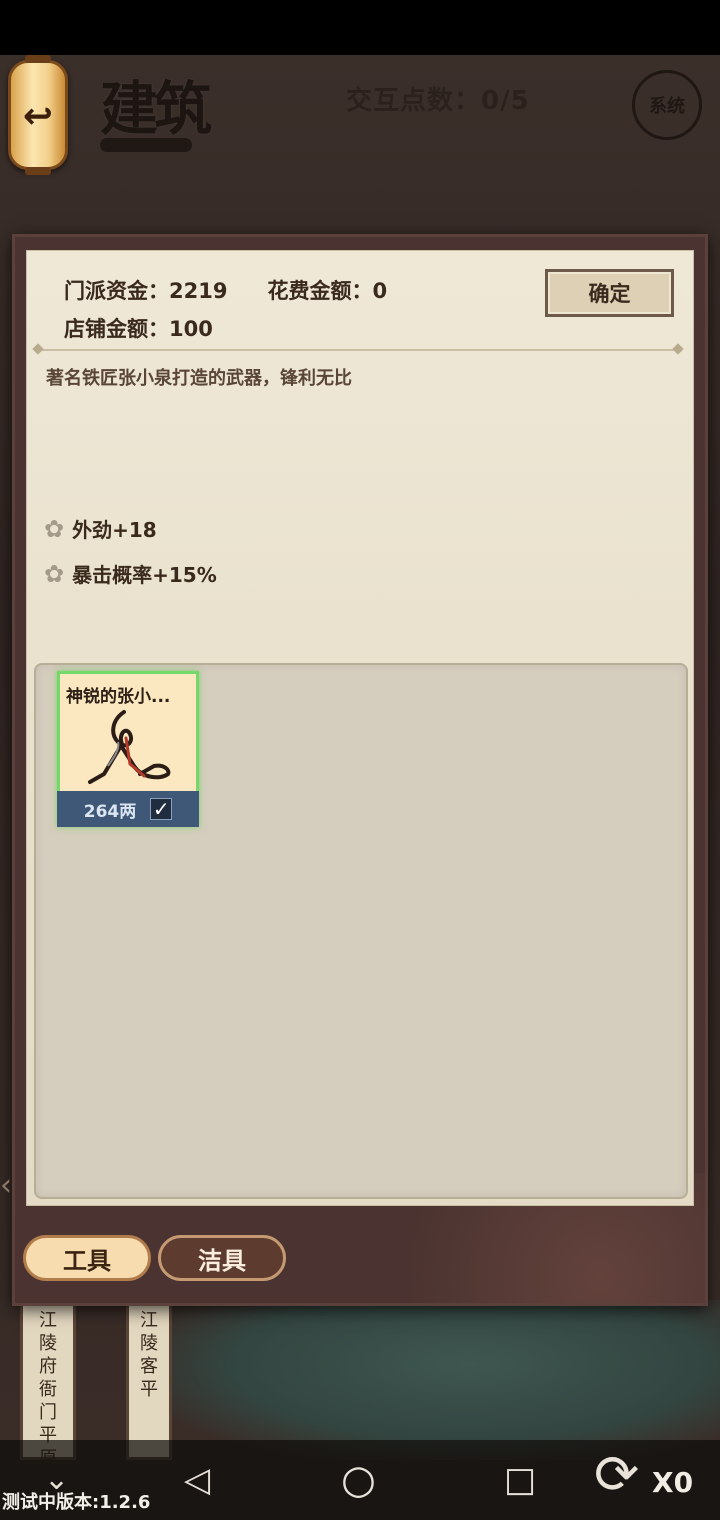  What do you see at coordinates (144, 575) in the screenshot?
I see `attribute-label: 暴击概率+15%` at bounding box center [144, 575].